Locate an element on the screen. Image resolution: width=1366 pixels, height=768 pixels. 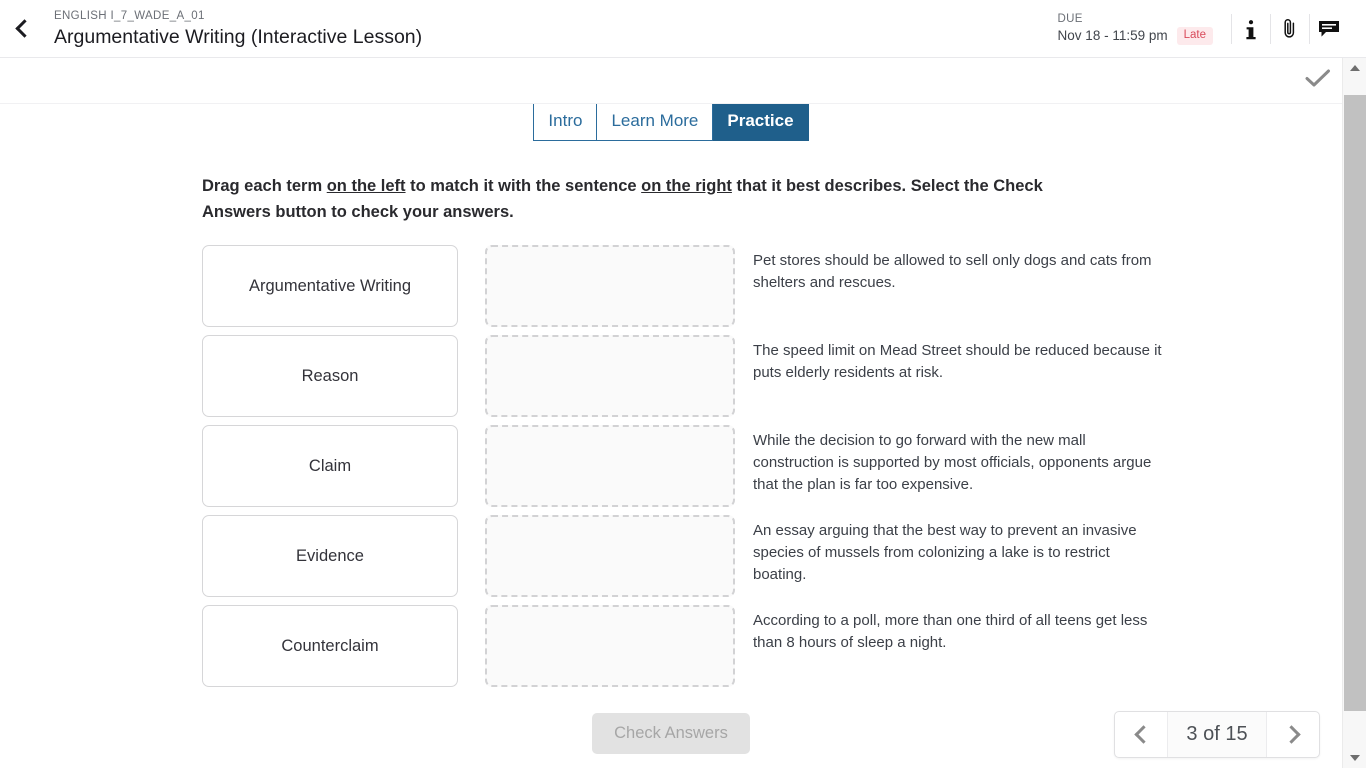
instructions-part-2: to match it with the sentence is located at coordinates (523, 186).